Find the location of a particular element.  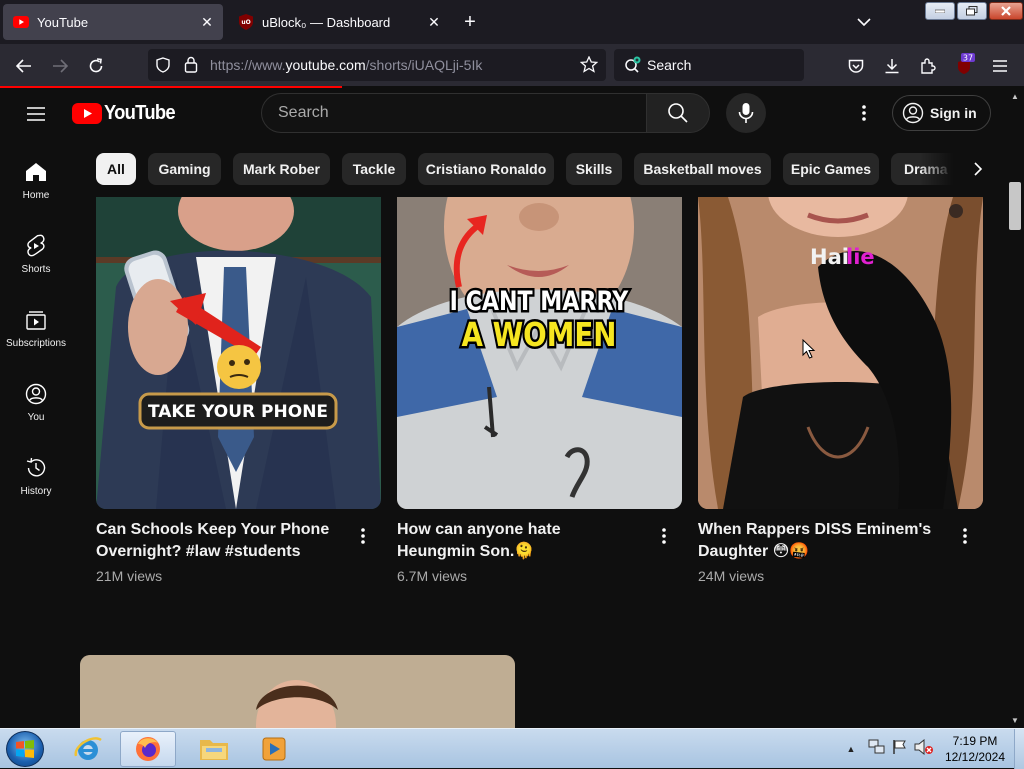

short-views: 6.7M views is located at coordinates (432, 576).